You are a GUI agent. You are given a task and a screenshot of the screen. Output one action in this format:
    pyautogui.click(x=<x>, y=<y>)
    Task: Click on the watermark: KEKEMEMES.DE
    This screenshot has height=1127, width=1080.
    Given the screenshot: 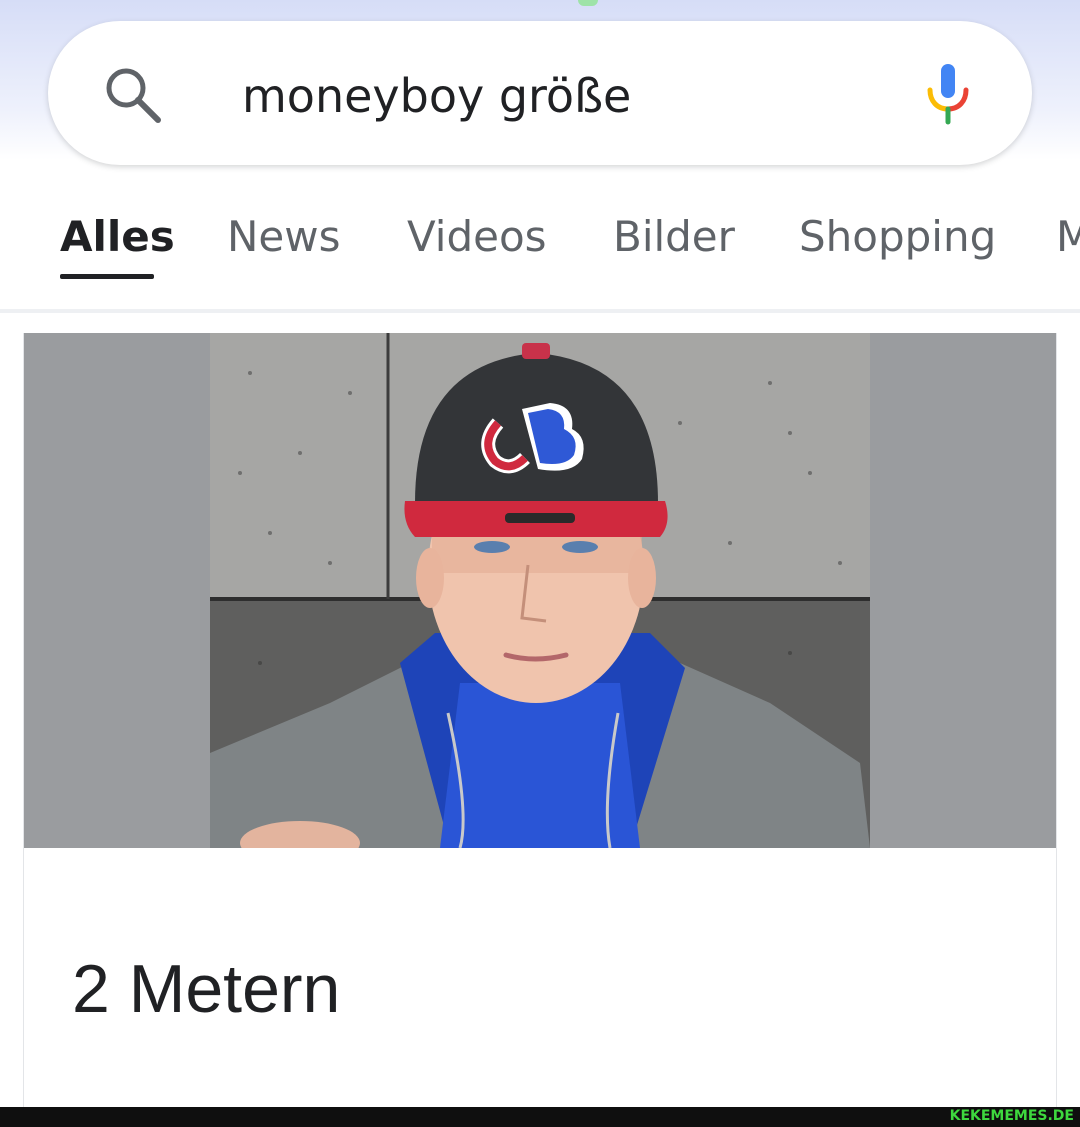 What is the action you would take?
    pyautogui.click(x=1011, y=1116)
    